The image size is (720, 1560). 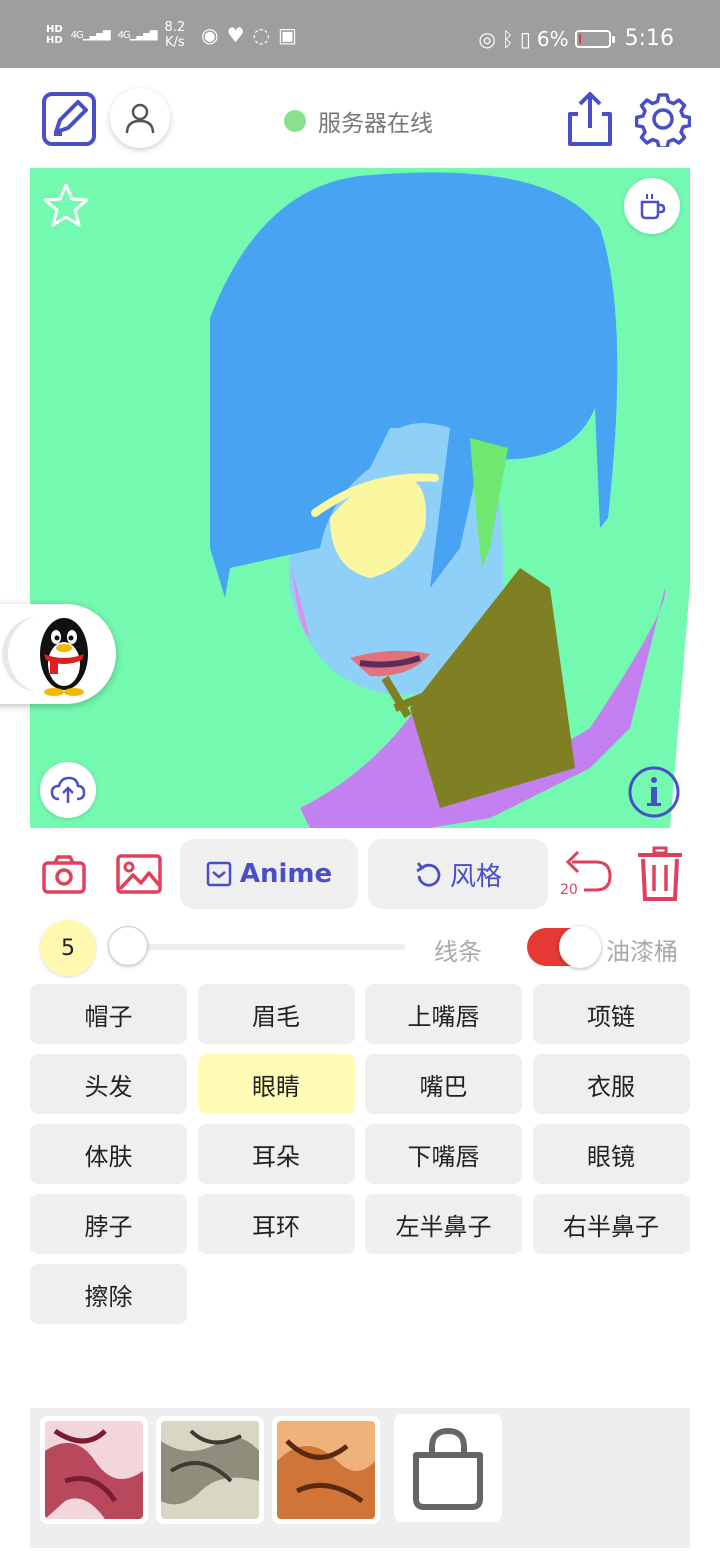 I want to click on settings-button, so click(x=663, y=119).